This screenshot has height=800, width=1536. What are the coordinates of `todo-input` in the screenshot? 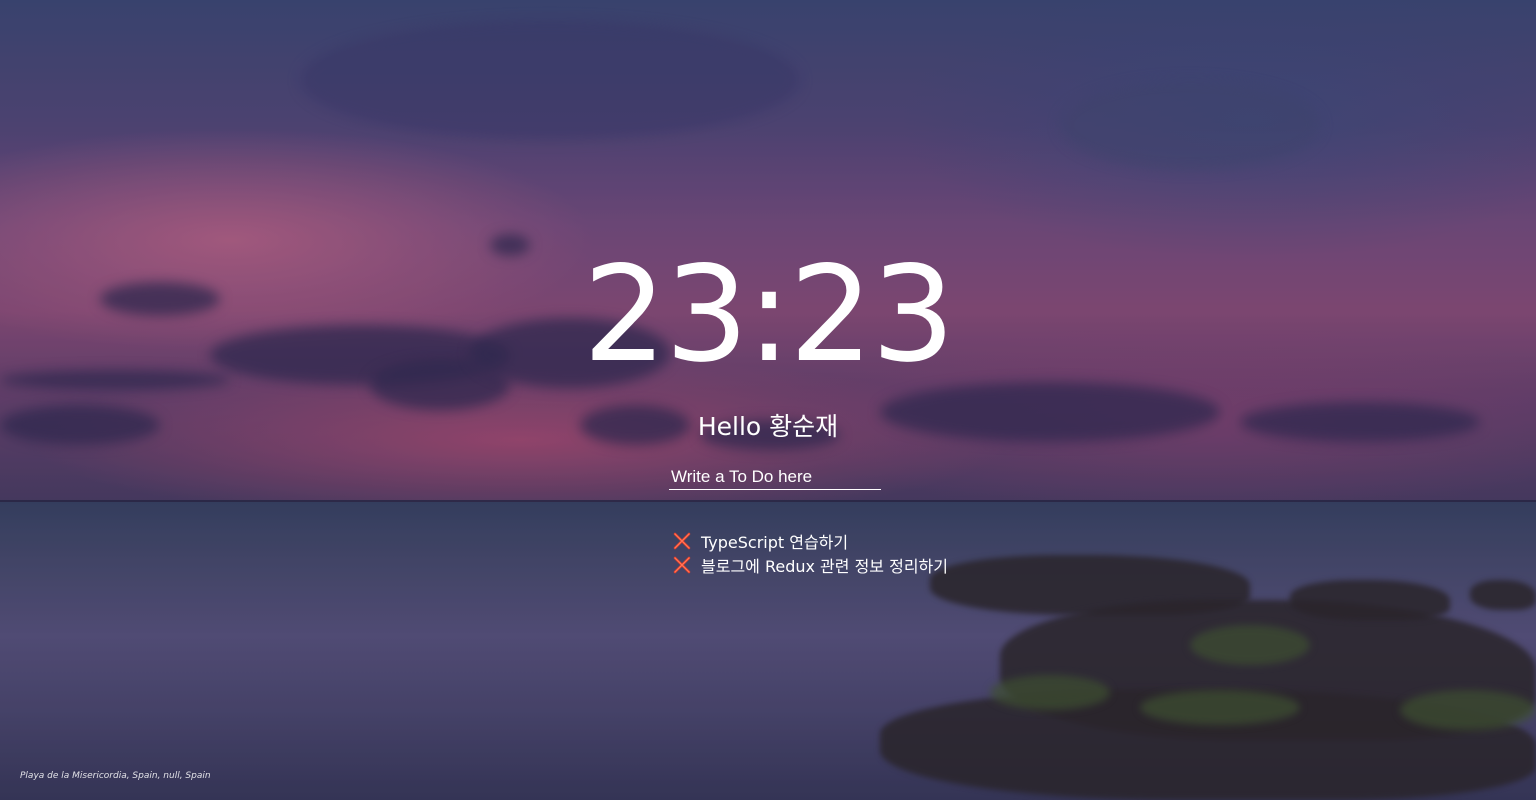 It's located at (775, 477).